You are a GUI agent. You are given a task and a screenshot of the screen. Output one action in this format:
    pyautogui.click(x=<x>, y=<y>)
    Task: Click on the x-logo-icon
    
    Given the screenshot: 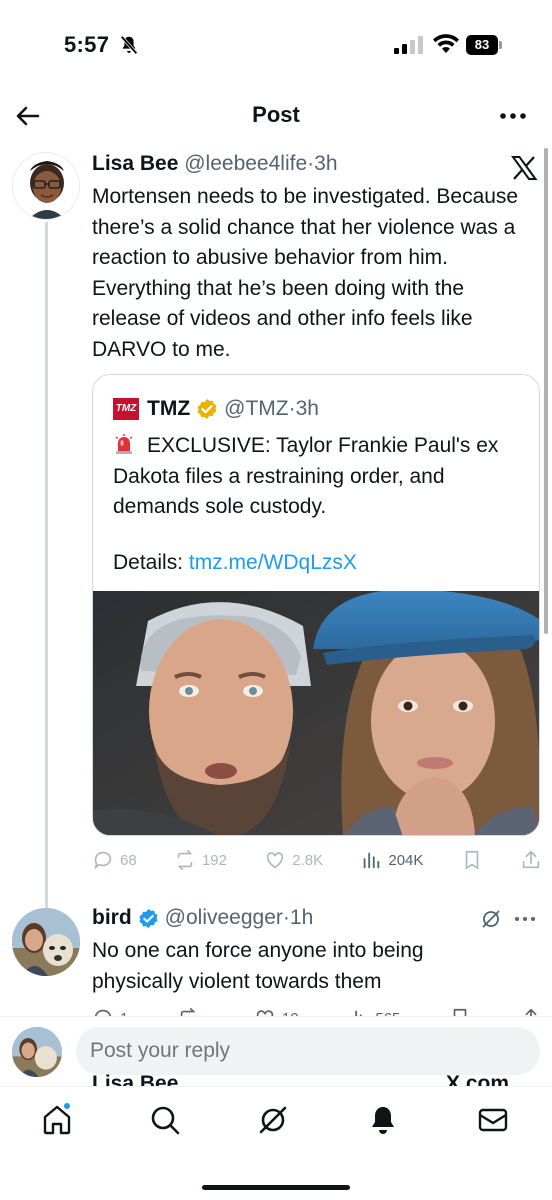 What is the action you would take?
    pyautogui.click(x=524, y=168)
    